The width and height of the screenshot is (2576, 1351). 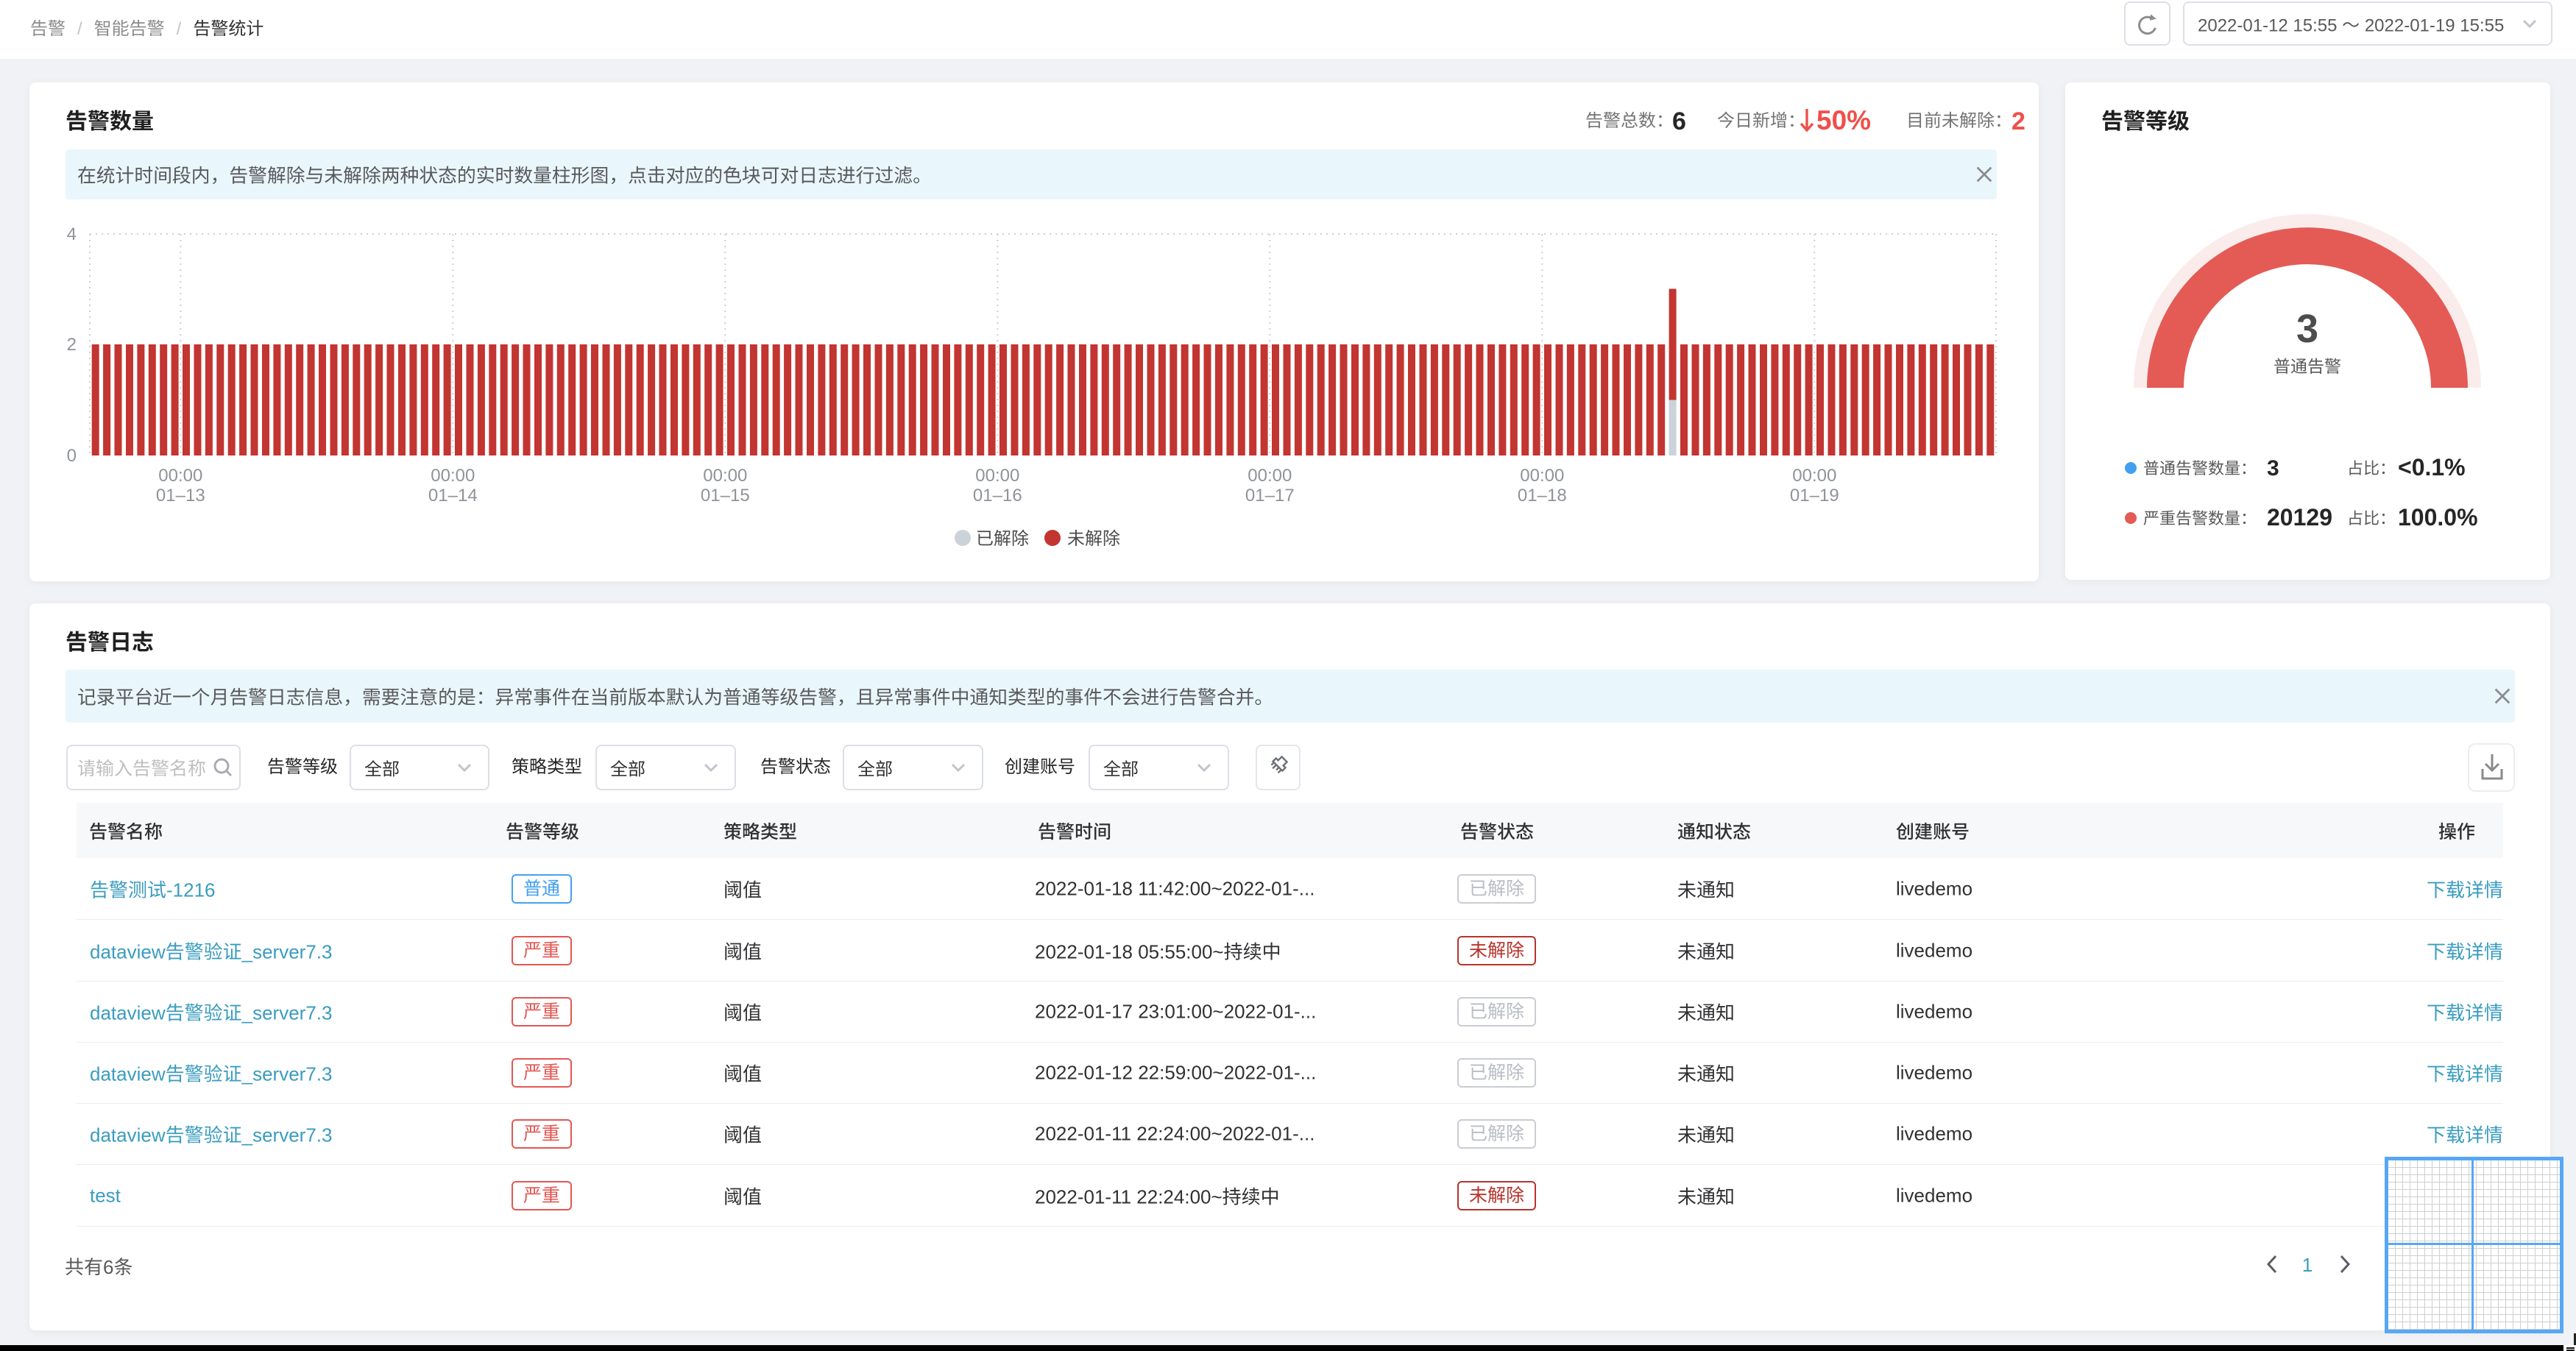 What do you see at coordinates (2200, 517) in the screenshot?
I see `svg-text: 严重告警数量：` at bounding box center [2200, 517].